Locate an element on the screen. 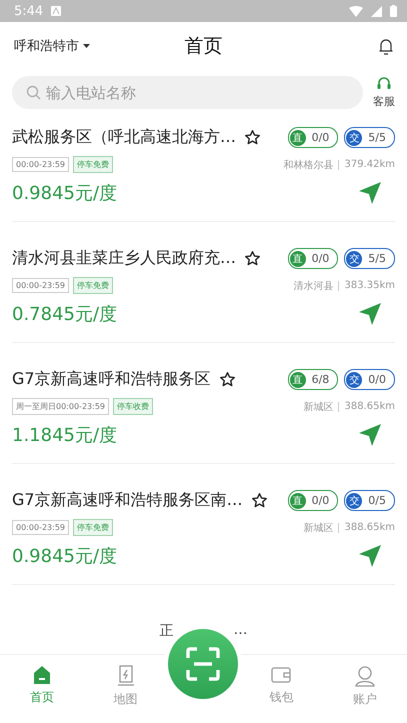 This screenshot has width=407, height=723. status-time: 5:44 is located at coordinates (29, 11).